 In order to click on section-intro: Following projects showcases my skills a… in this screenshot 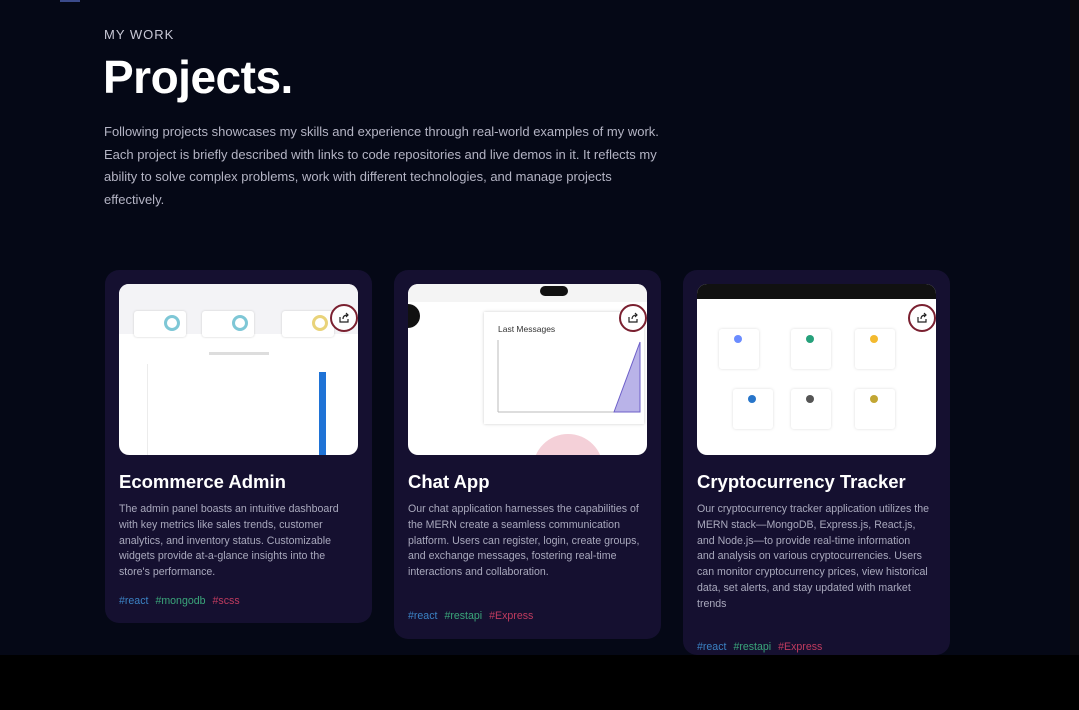, I will do `click(381, 165)`.